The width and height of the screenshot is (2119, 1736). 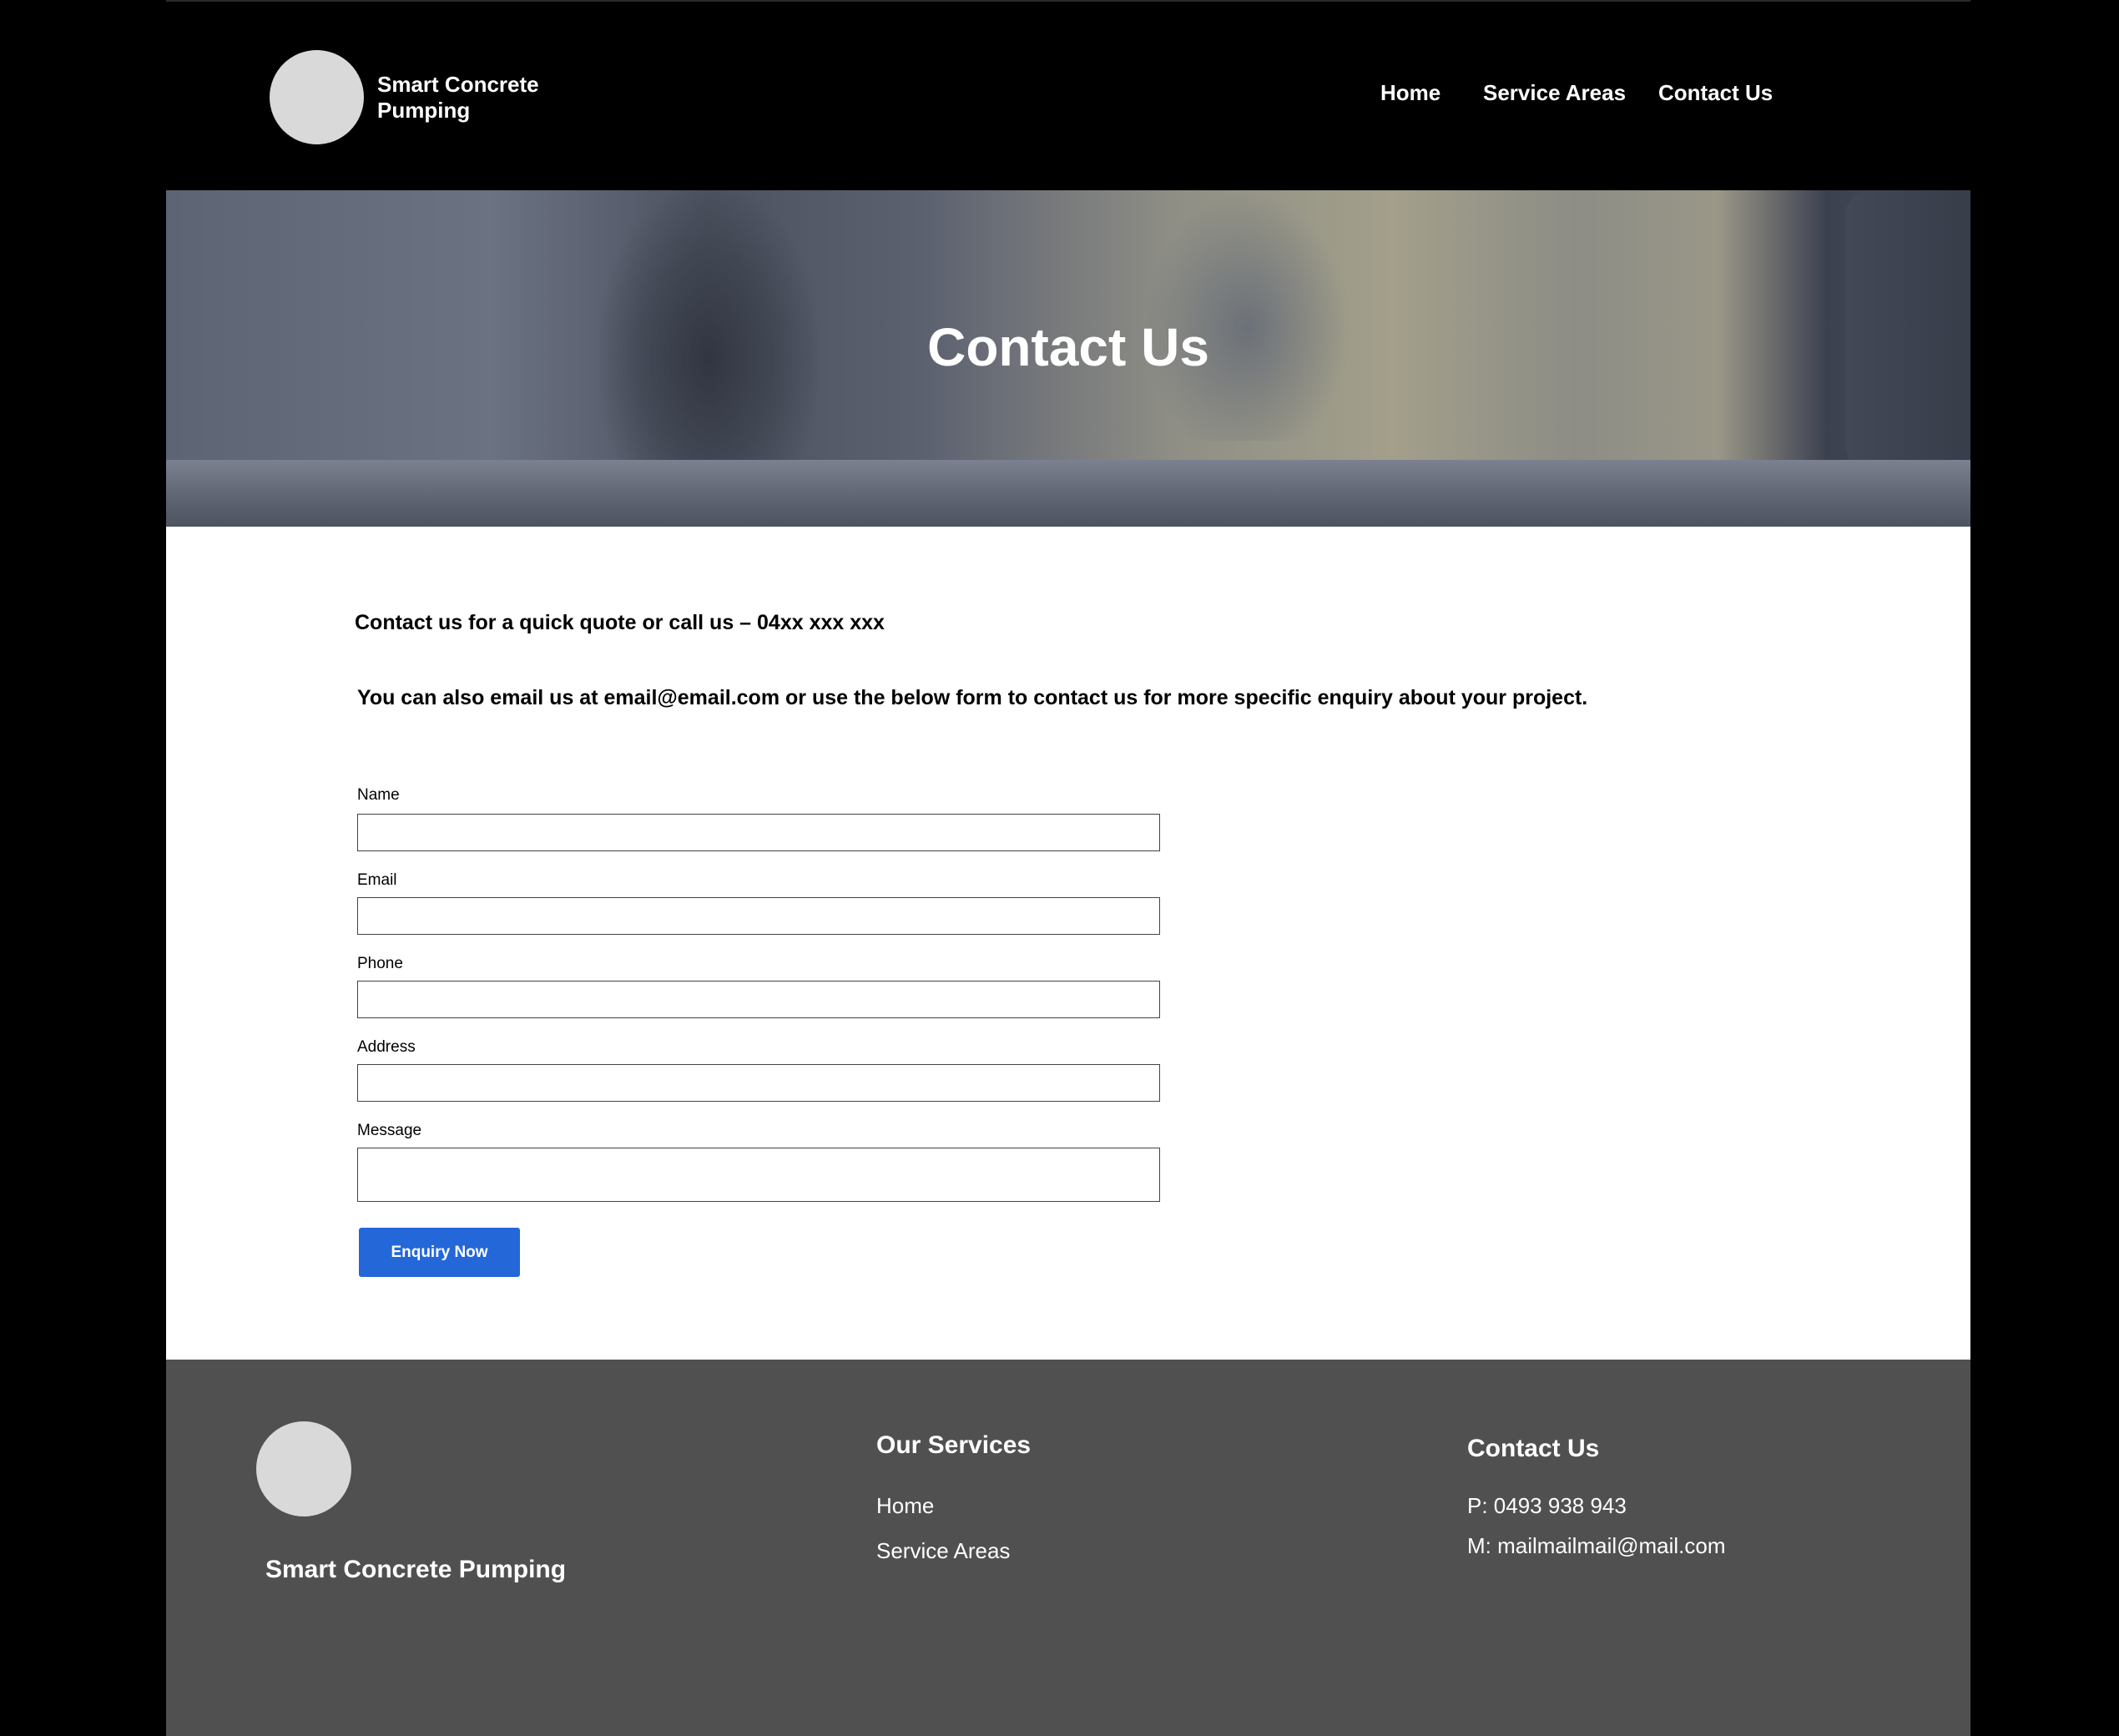 What do you see at coordinates (1596, 1545) in the screenshot?
I see `footer-mail: M: mailmailmail@mail.com` at bounding box center [1596, 1545].